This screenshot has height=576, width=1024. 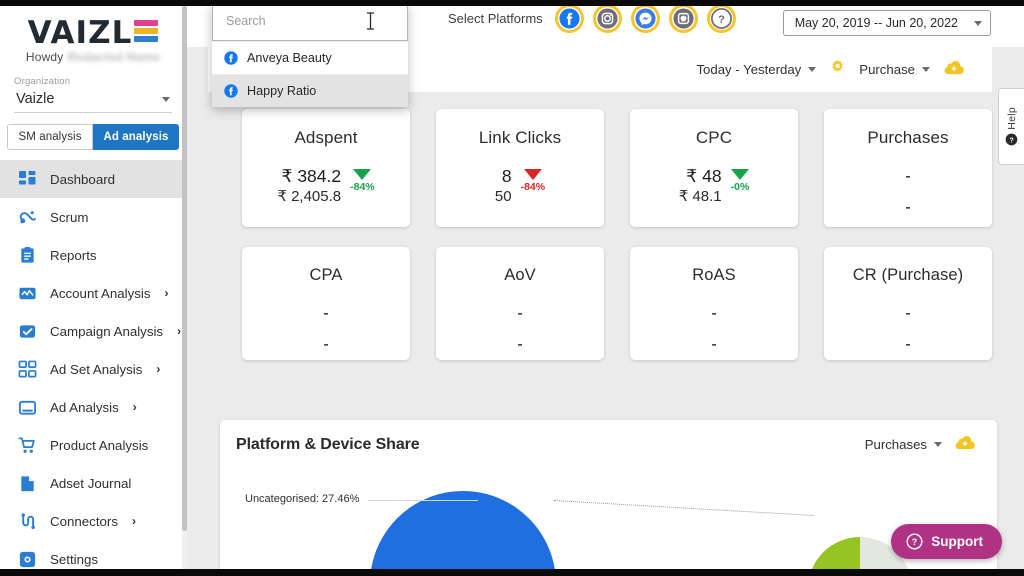 What do you see at coordinates (714, 275) in the screenshot?
I see `metric-title: RoAS` at bounding box center [714, 275].